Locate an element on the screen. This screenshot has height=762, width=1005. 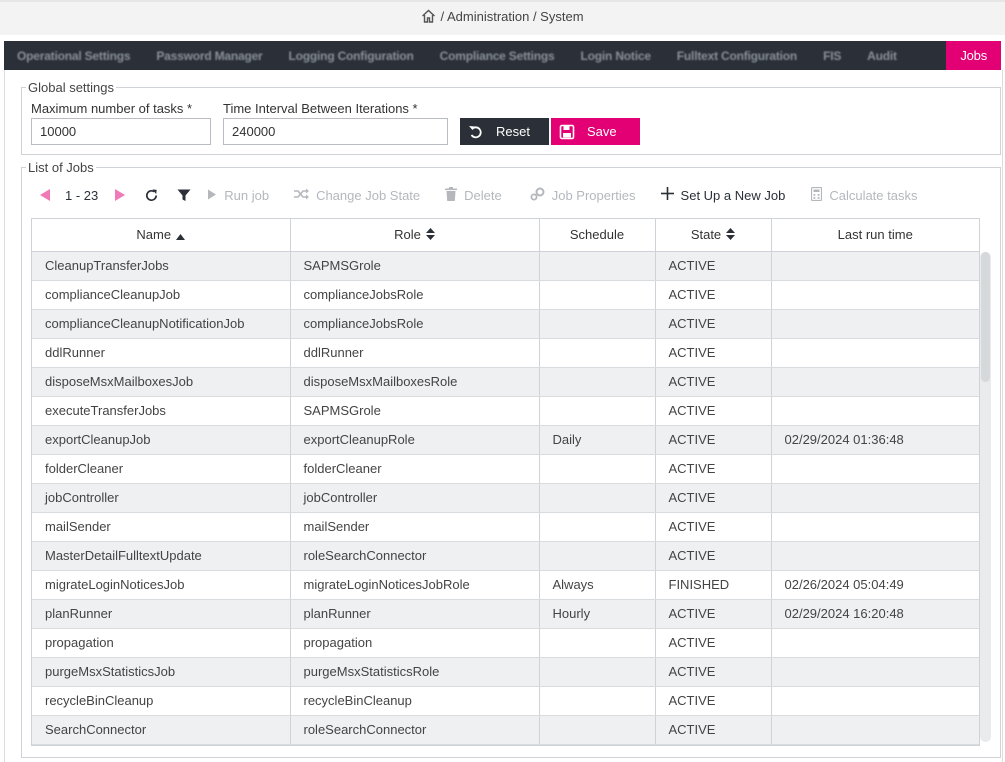
column-header-schedule: Schedule is located at coordinates (597, 235).